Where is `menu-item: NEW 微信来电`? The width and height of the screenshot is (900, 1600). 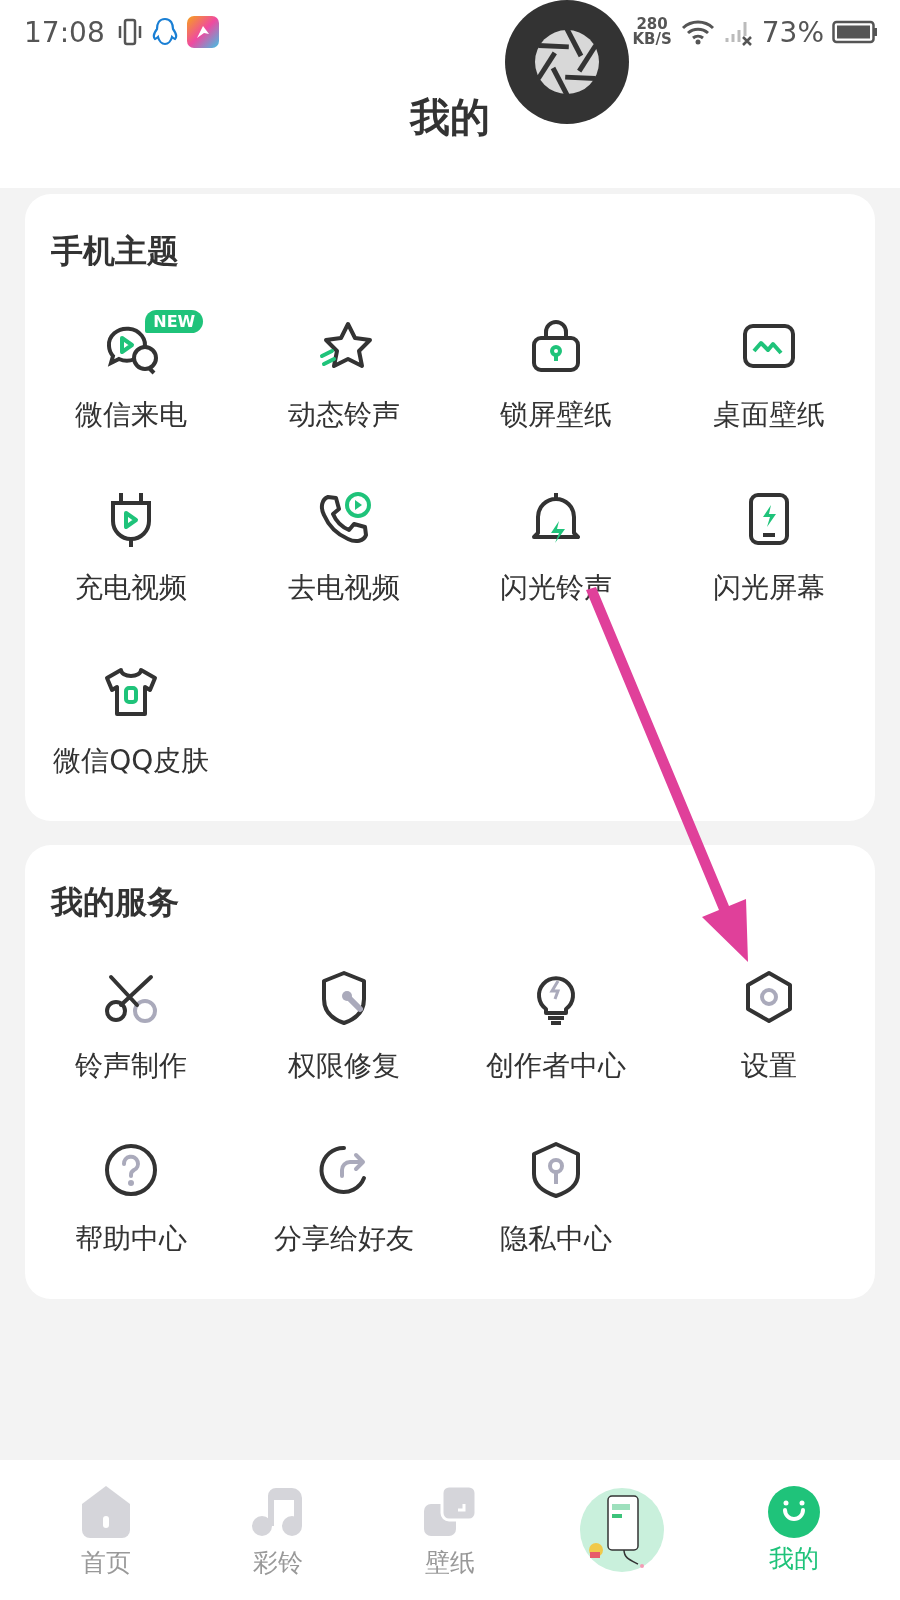 menu-item: NEW 微信来电 is located at coordinates (131, 378).